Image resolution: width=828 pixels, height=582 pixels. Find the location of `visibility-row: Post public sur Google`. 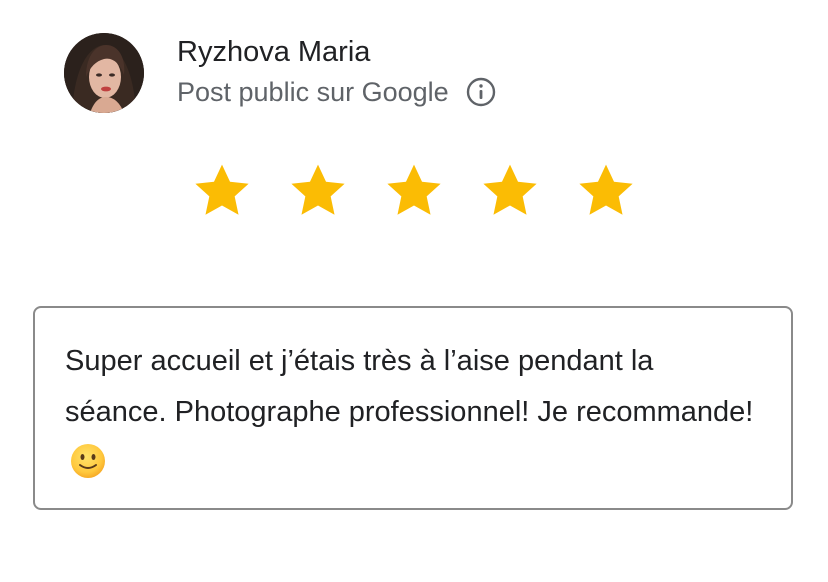

visibility-row: Post public sur Google is located at coordinates (337, 92).